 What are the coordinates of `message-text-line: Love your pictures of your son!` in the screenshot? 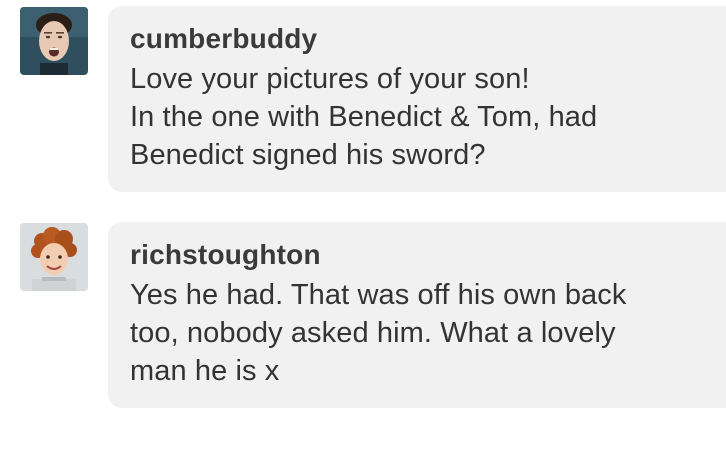 It's located at (330, 79).